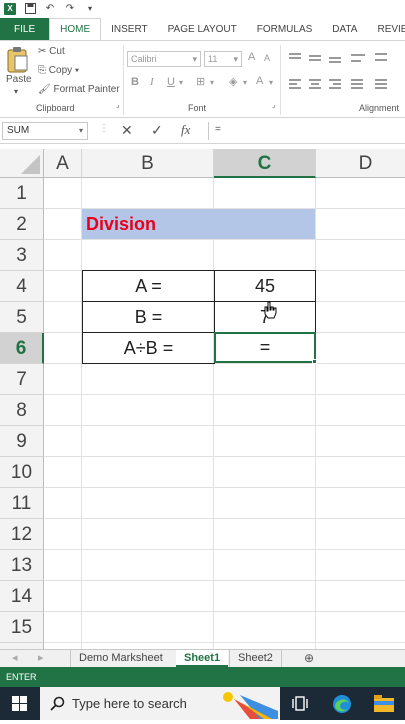 Image resolution: width=405 pixels, height=724 pixels. What do you see at coordinates (22, 472) in the screenshot?
I see `row-header-10: 10` at bounding box center [22, 472].